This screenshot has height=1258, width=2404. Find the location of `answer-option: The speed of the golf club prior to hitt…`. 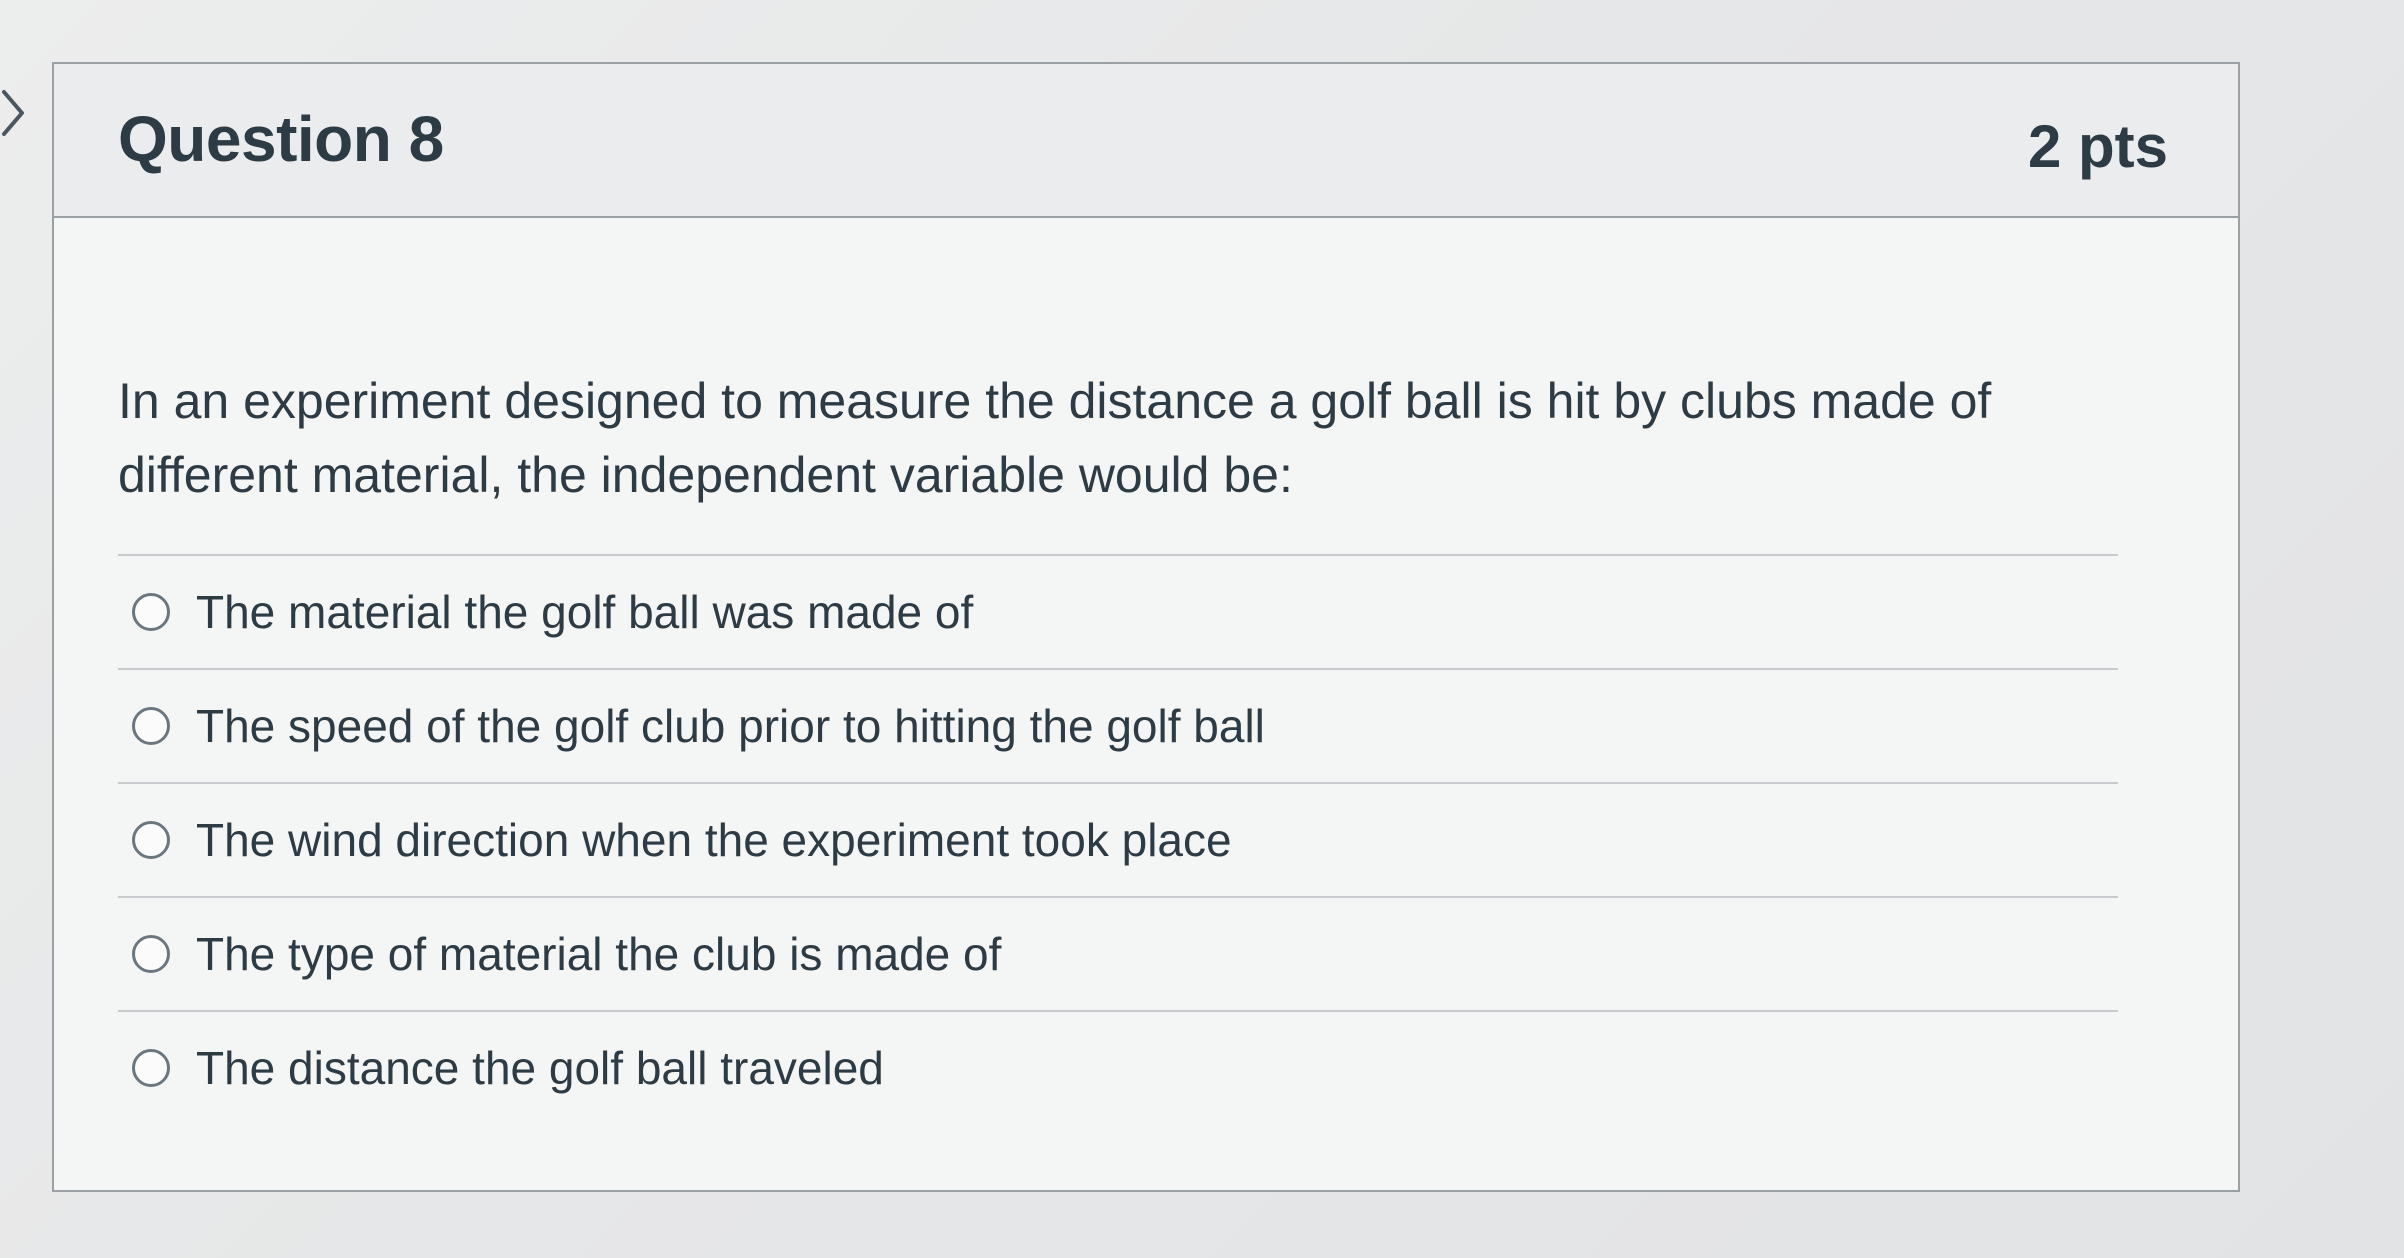

answer-option: The speed of the golf club prior to hitt… is located at coordinates (1118, 727).